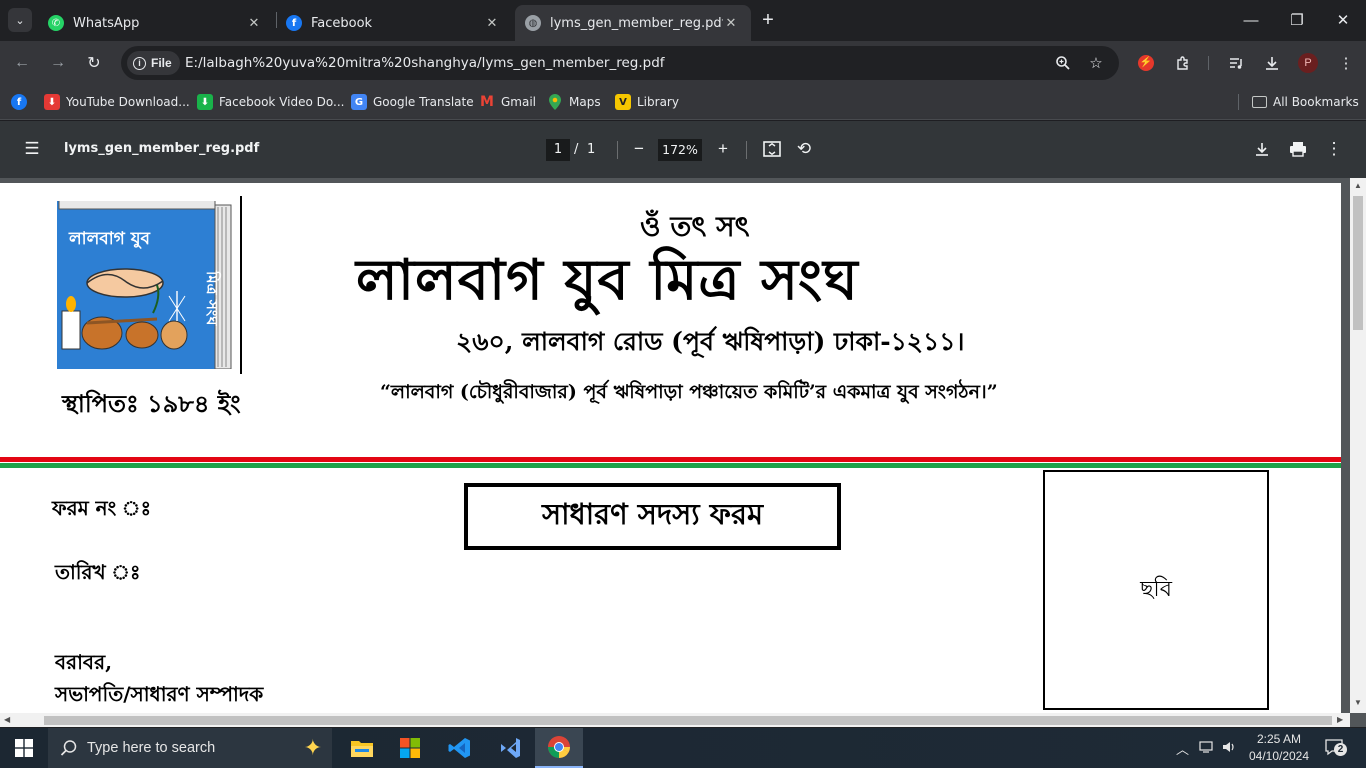  Describe the element at coordinates (487, 102) in the screenshot. I see `gmail-icon: M` at that location.